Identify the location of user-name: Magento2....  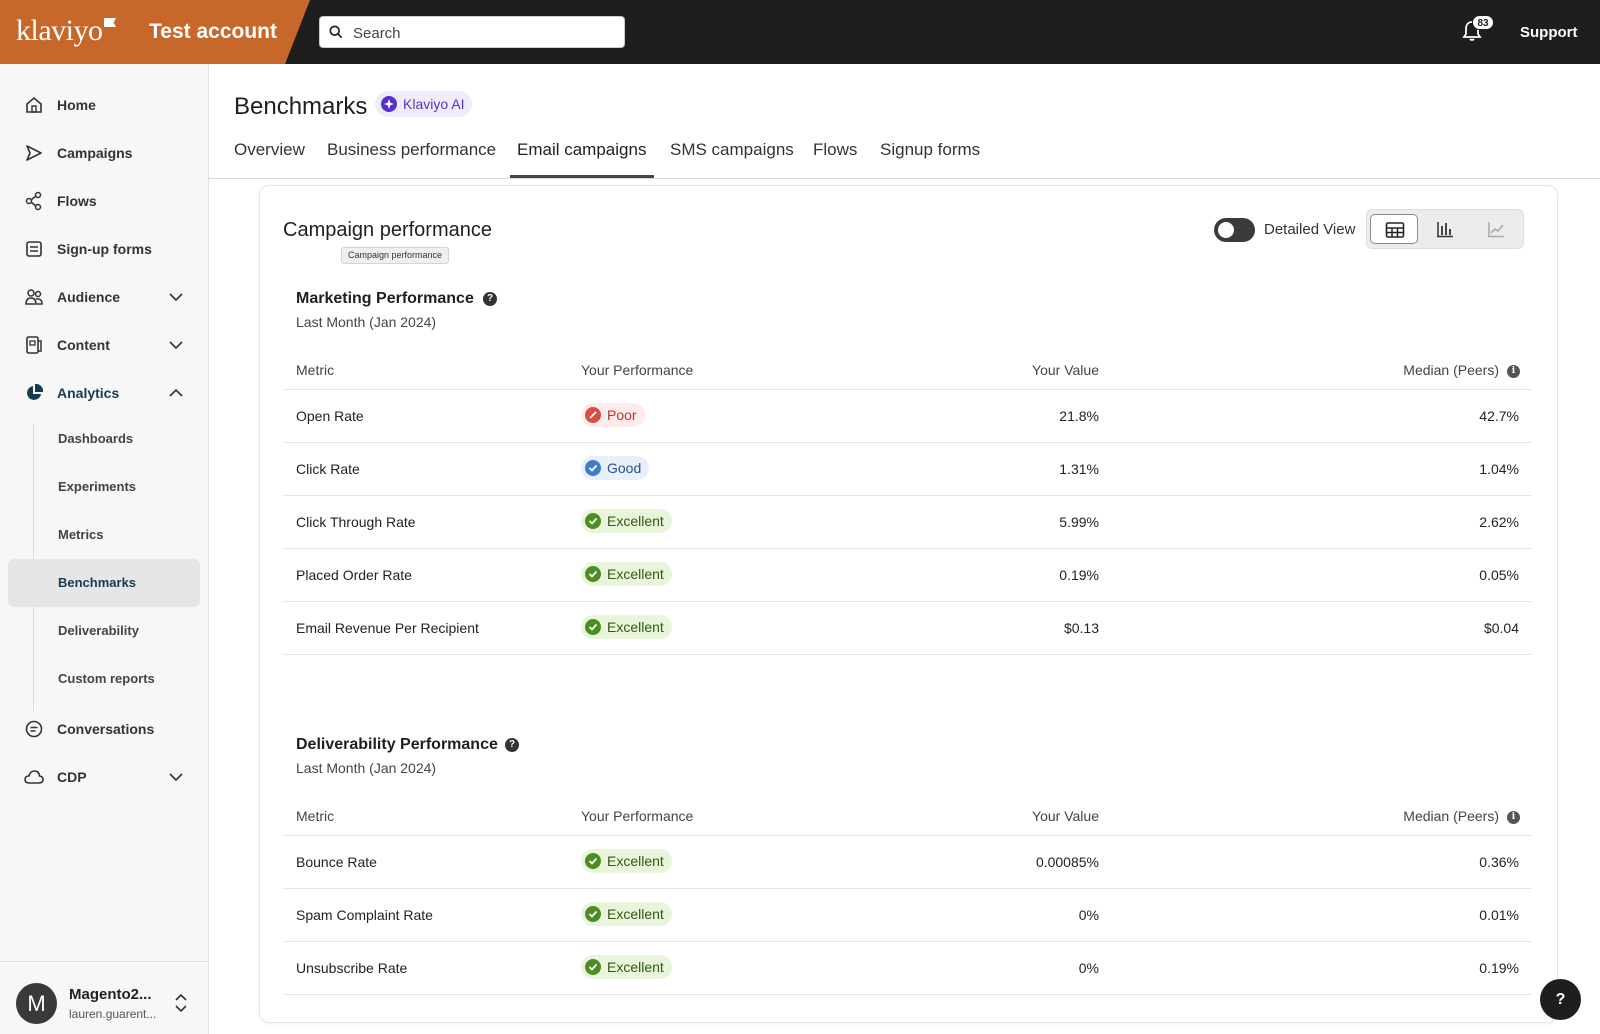
(110, 994).